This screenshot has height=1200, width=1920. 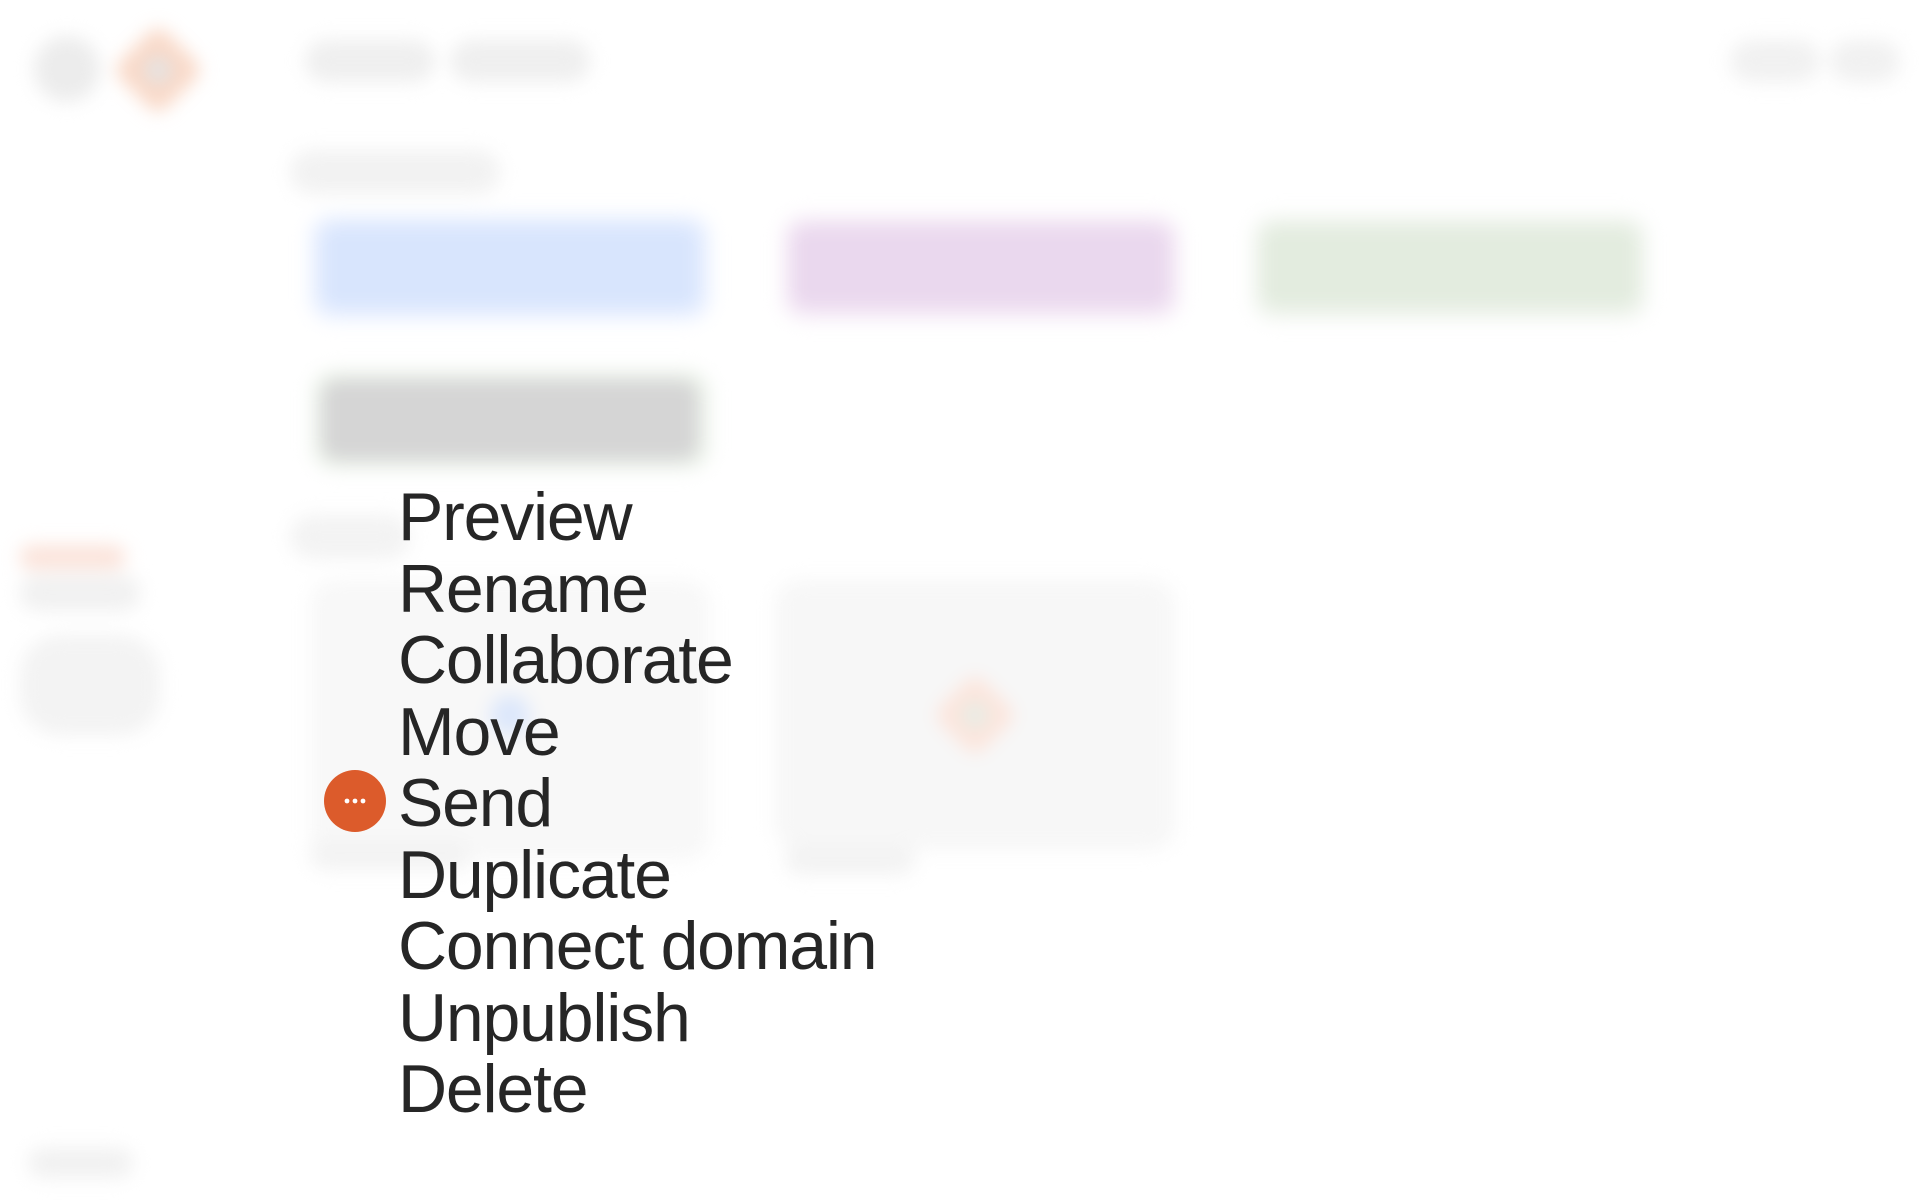 I want to click on card-green-inner, so click(x=1450, y=267).